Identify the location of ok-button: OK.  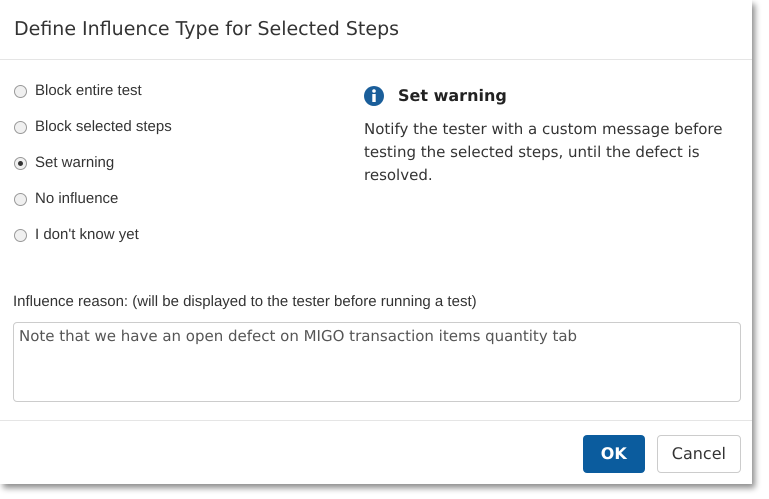
(613, 454).